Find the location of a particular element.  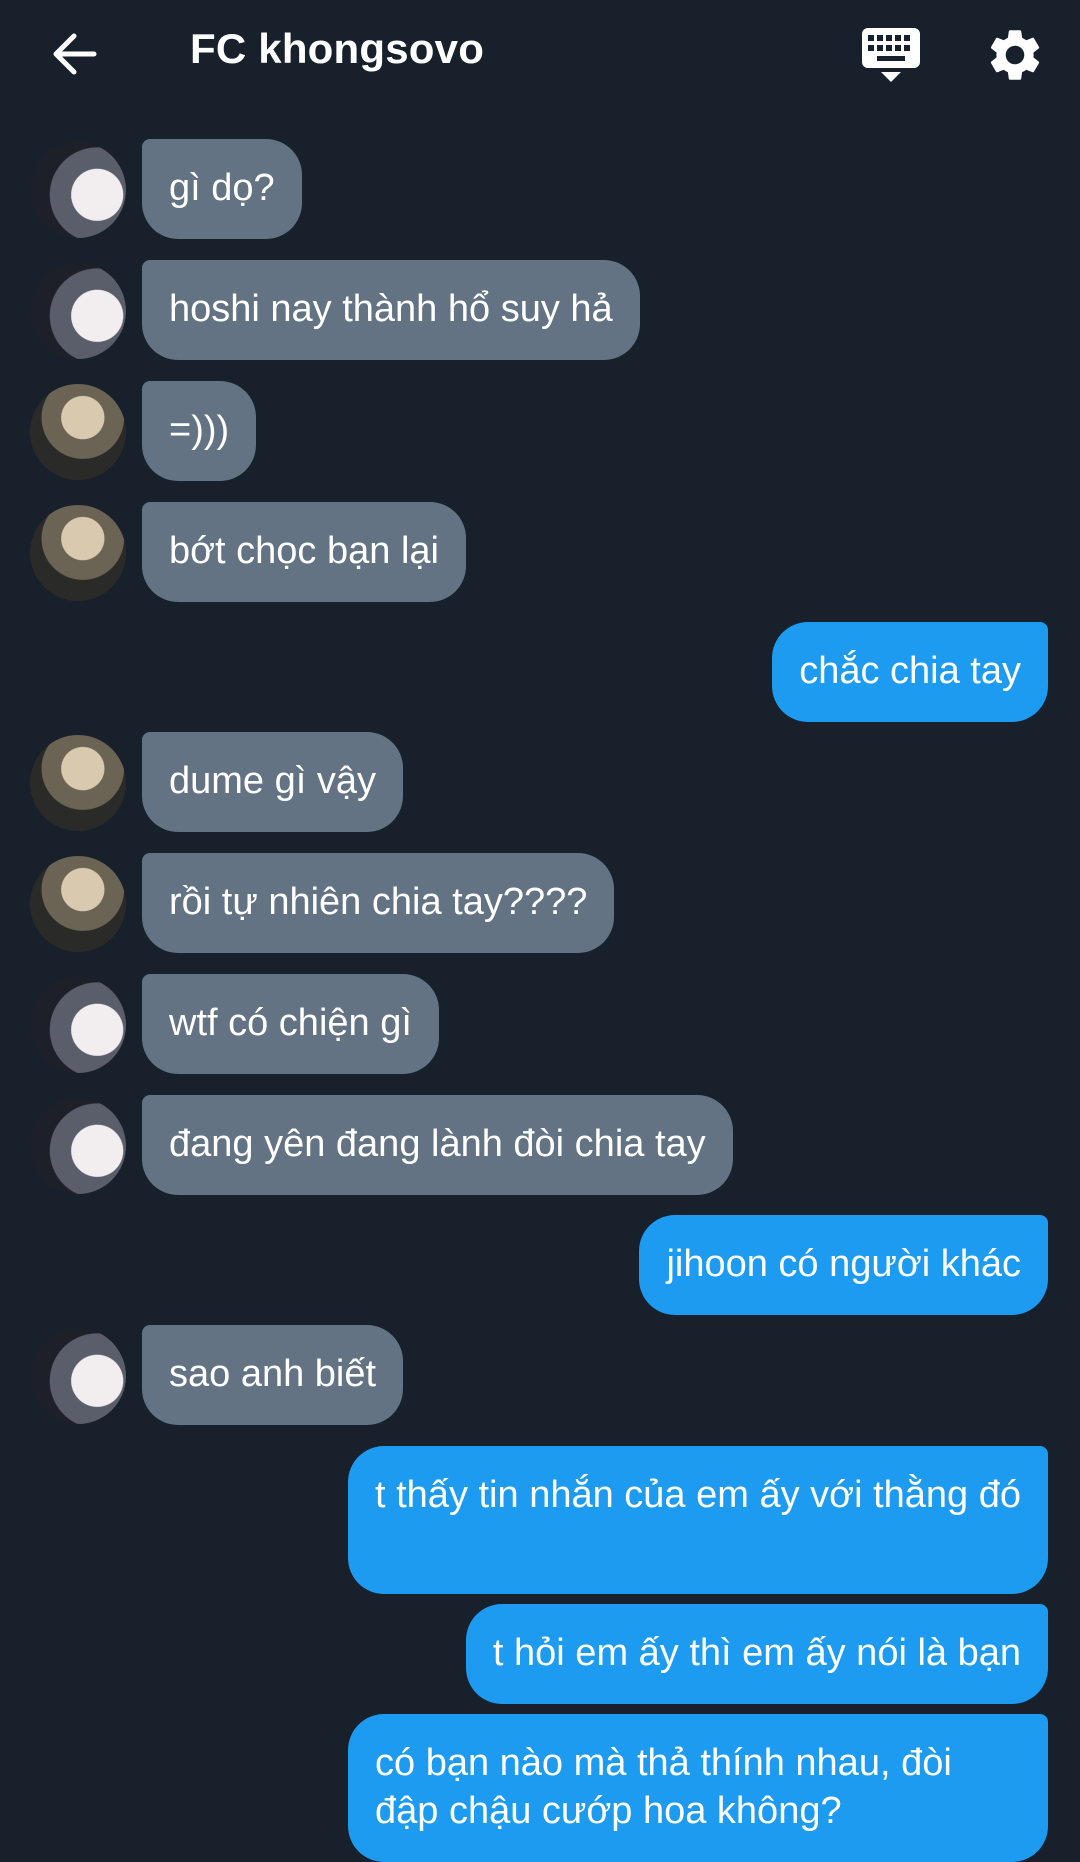

gear-icon is located at coordinates (1015, 55).